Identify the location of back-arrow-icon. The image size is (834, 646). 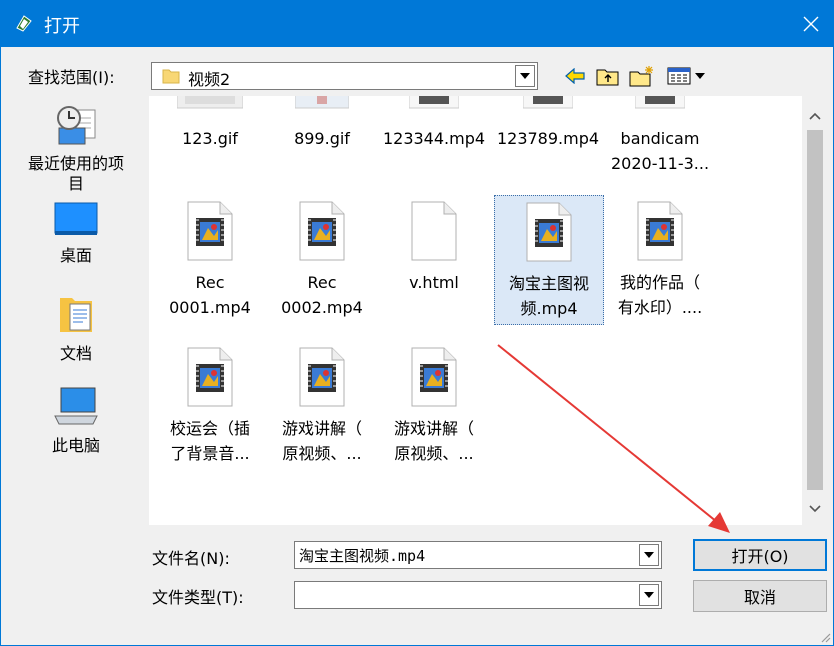
(575, 76).